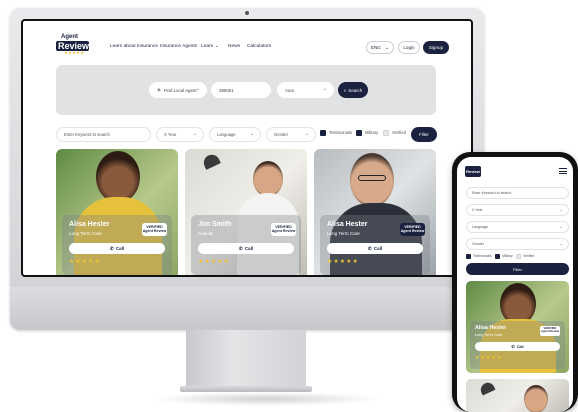 The width and height of the screenshot is (578, 412). What do you see at coordinates (424, 134) in the screenshot?
I see `filter-button: Filter` at bounding box center [424, 134].